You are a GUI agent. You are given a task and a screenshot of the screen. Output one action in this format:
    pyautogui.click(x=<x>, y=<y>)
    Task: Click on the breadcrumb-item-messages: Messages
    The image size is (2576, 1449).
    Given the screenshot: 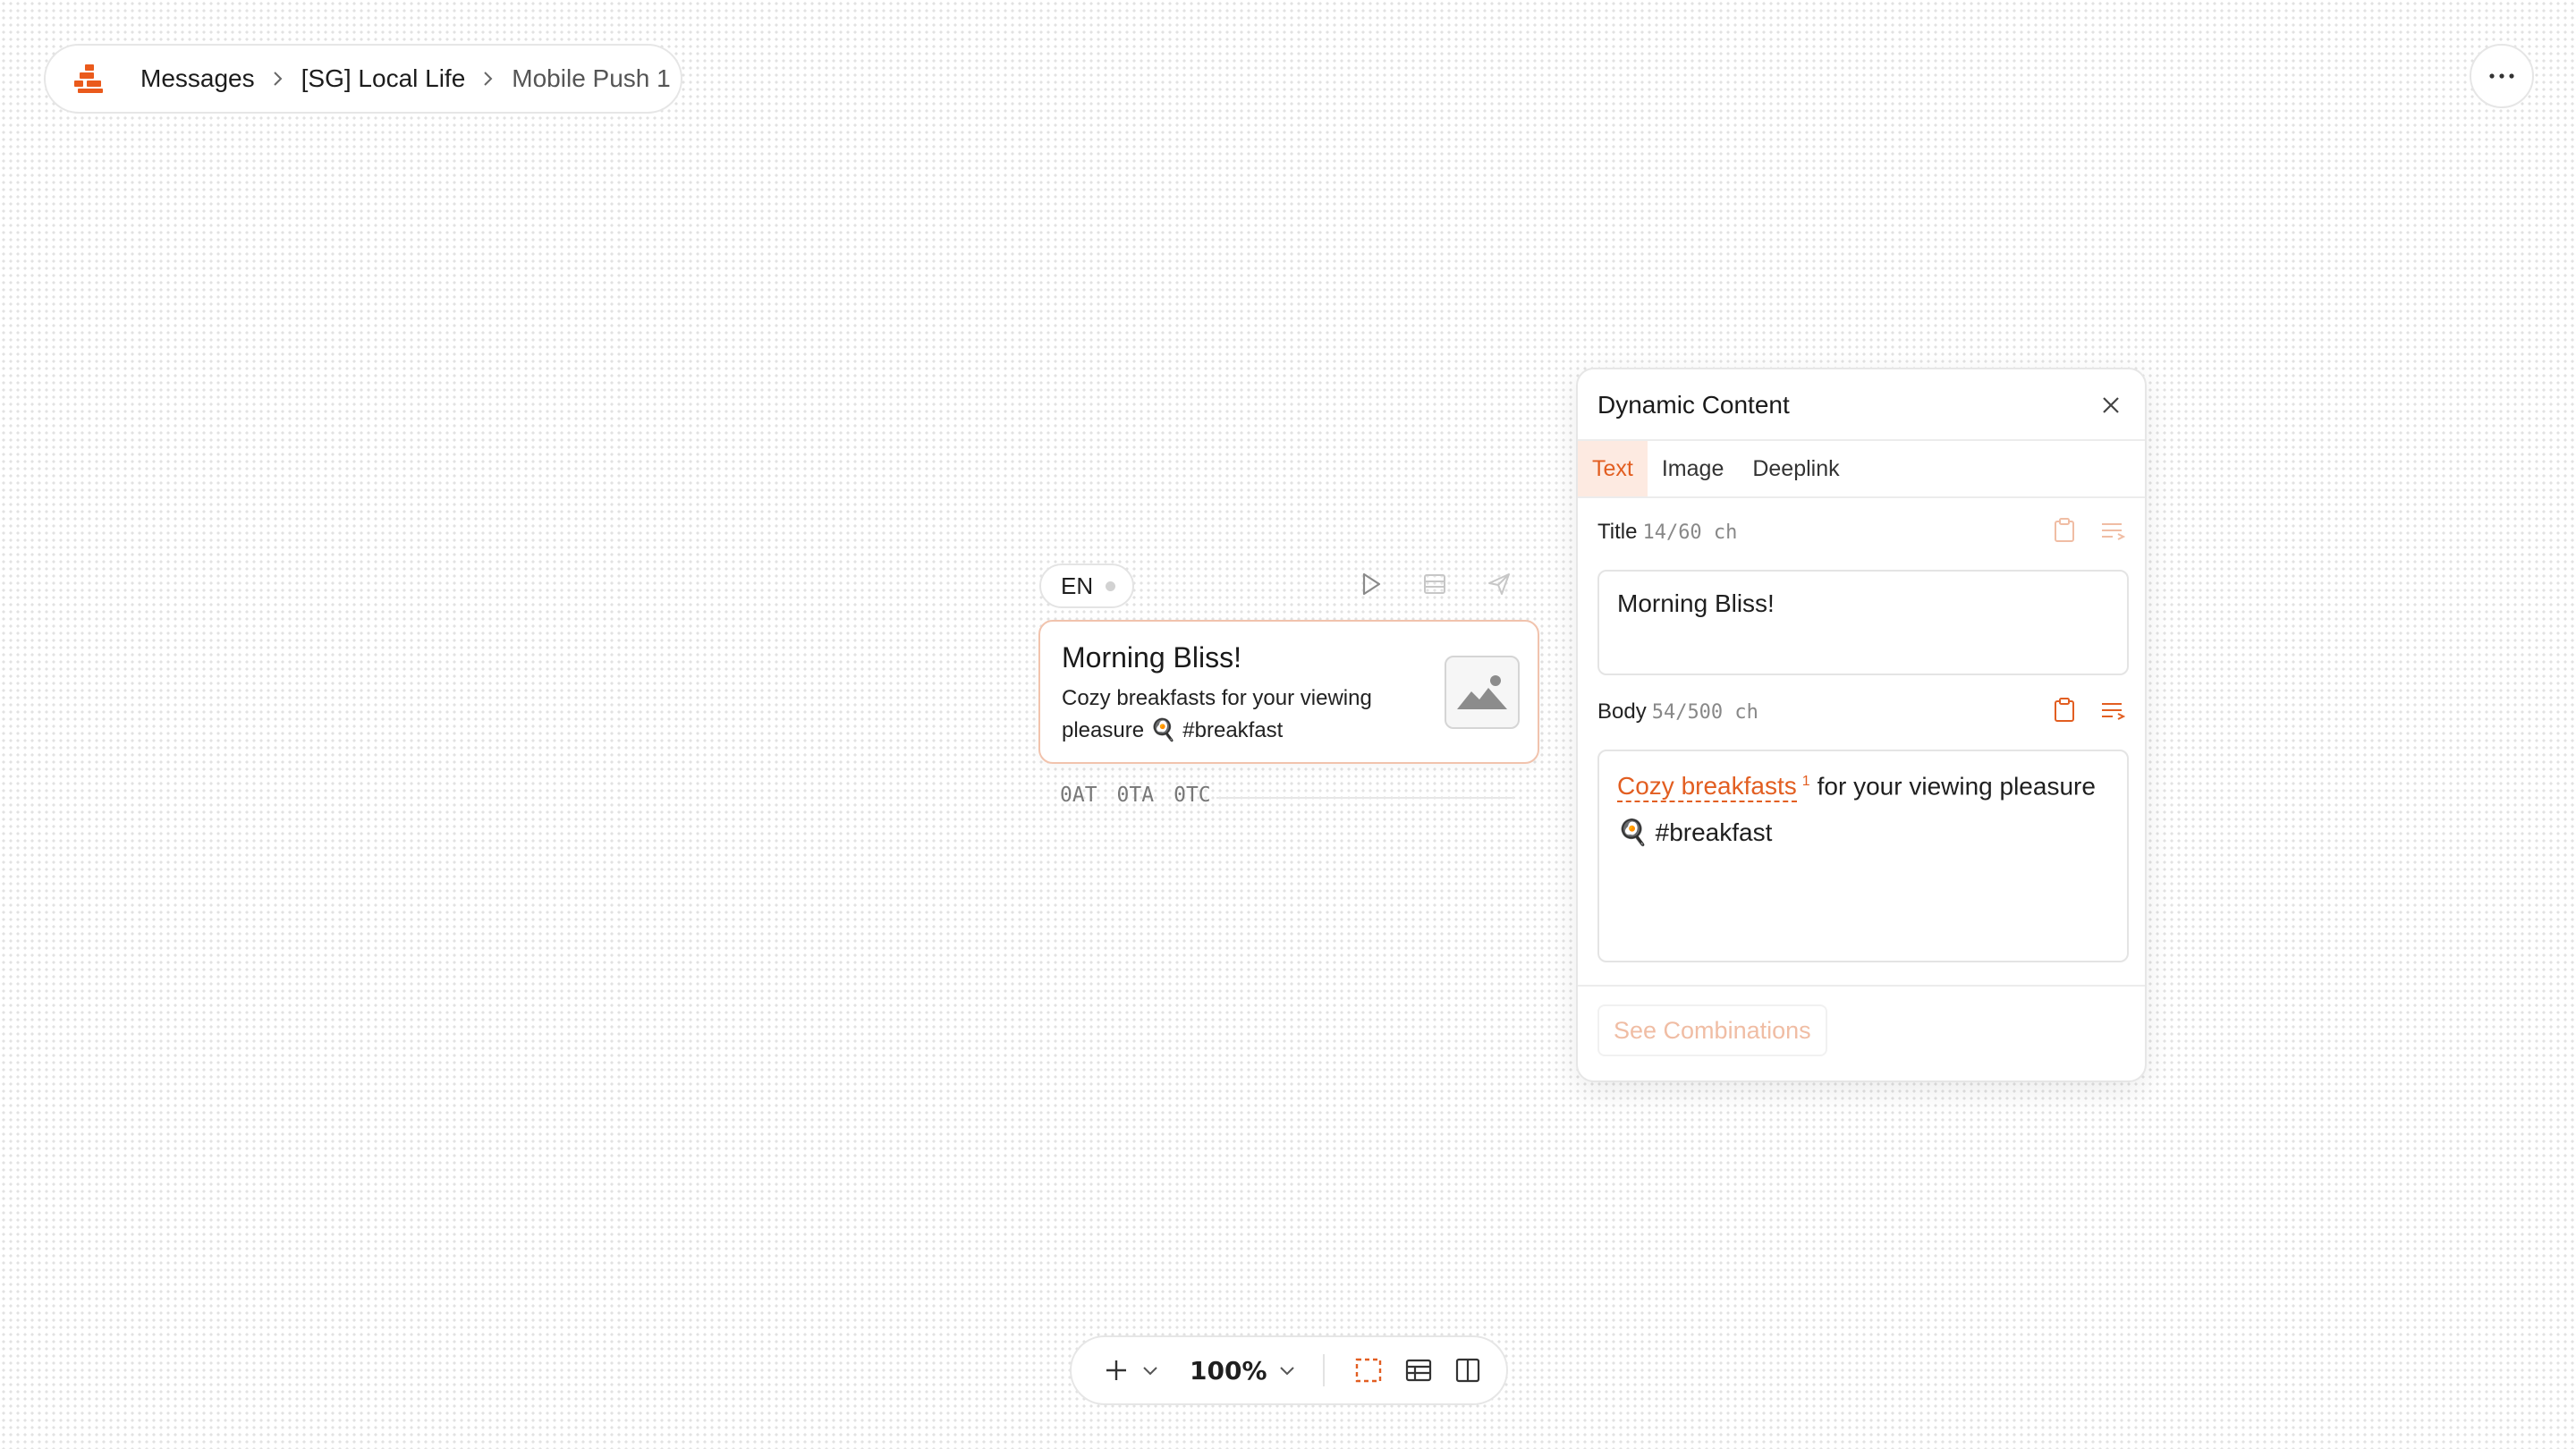 What is the action you would take?
    pyautogui.click(x=197, y=78)
    